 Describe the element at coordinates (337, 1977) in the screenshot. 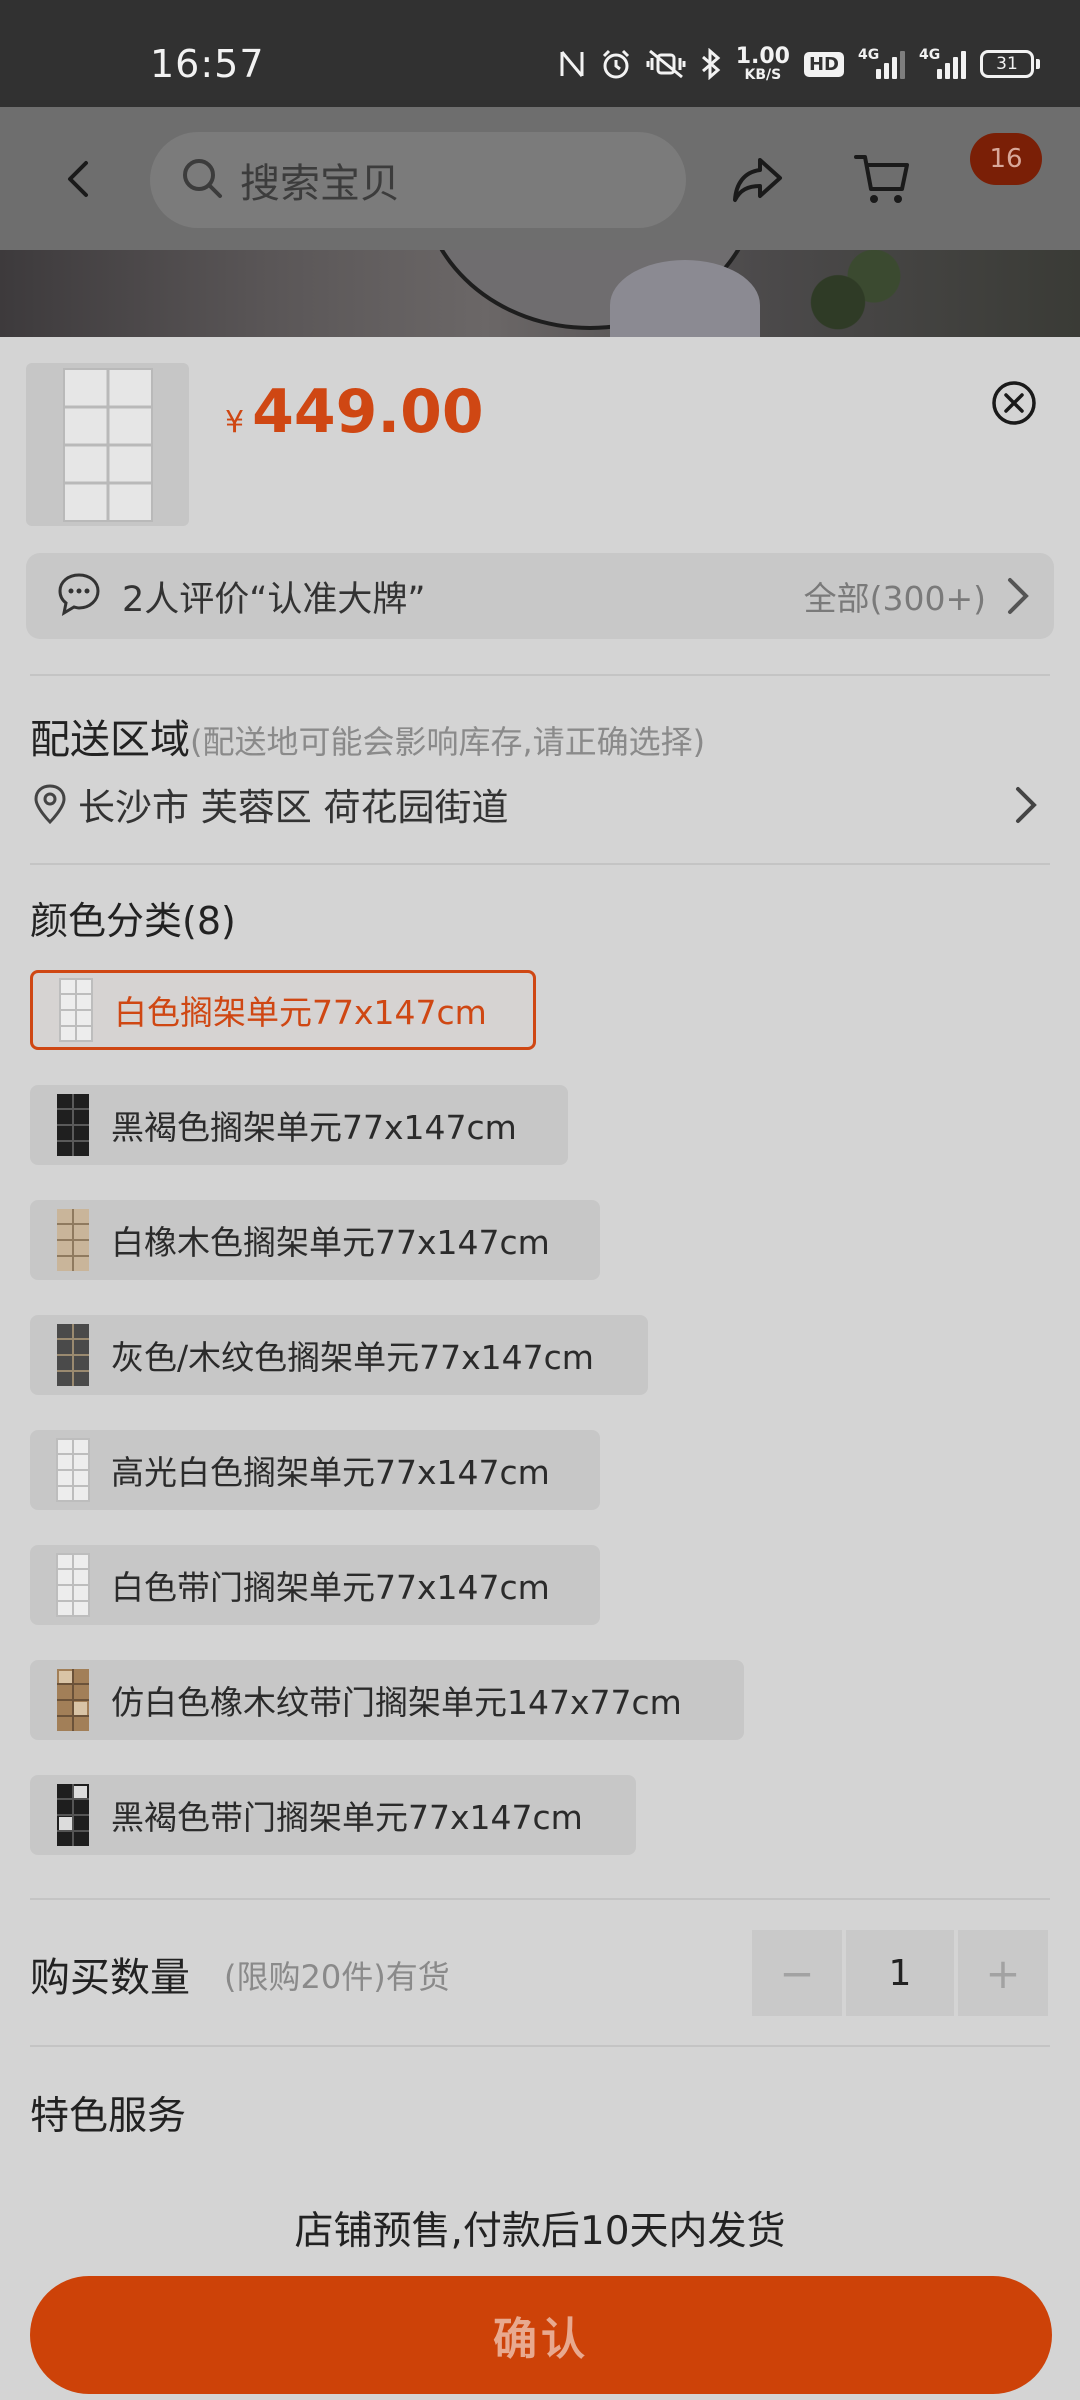

I see `quantity-note: (限购20件)有货` at that location.